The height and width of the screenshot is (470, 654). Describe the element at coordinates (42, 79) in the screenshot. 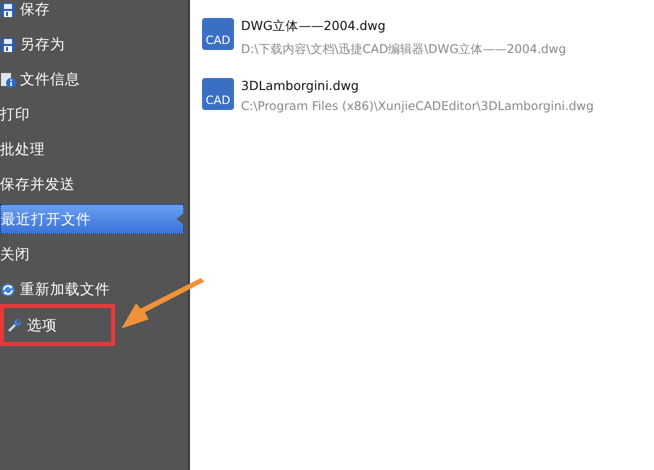

I see `menu-item: 文件信息` at that location.